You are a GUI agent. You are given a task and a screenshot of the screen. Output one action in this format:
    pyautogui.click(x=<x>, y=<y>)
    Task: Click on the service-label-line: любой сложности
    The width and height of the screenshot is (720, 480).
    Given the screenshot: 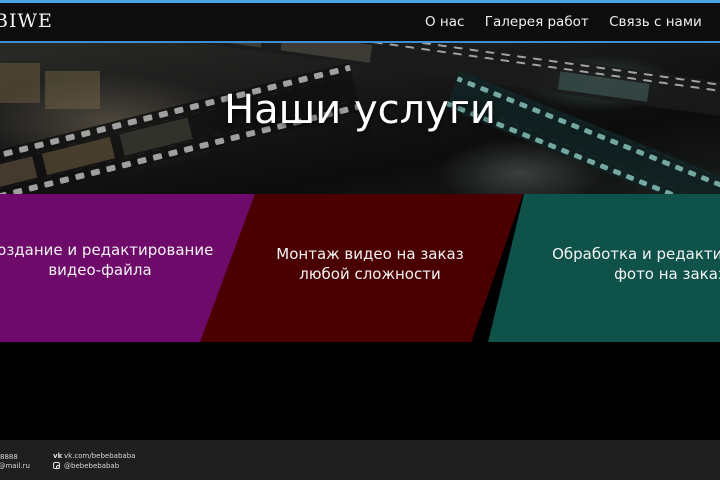 What is the action you would take?
    pyautogui.click(x=370, y=274)
    